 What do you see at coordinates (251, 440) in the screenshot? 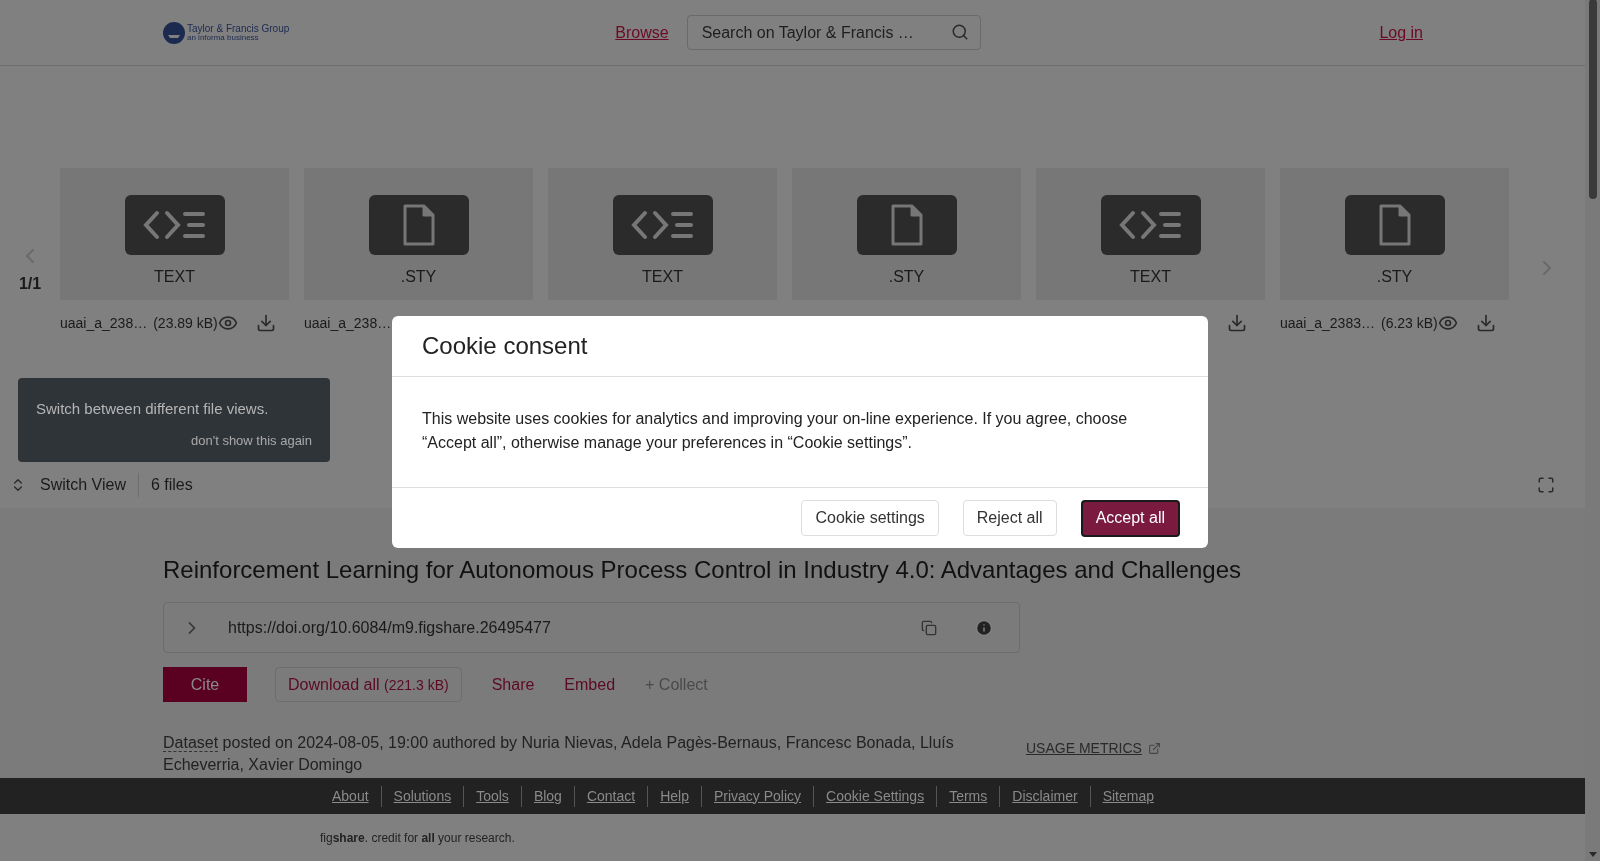
I see `dismiss-link: don't show this again` at bounding box center [251, 440].